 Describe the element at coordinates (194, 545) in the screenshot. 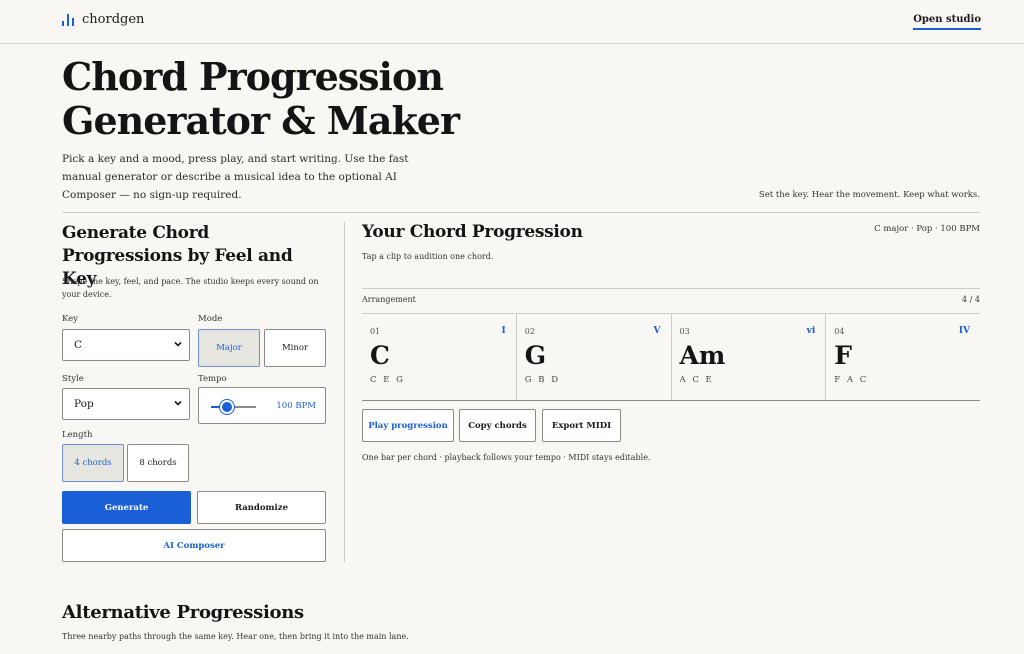

I see `ai-composer-button: AI Composer` at that location.